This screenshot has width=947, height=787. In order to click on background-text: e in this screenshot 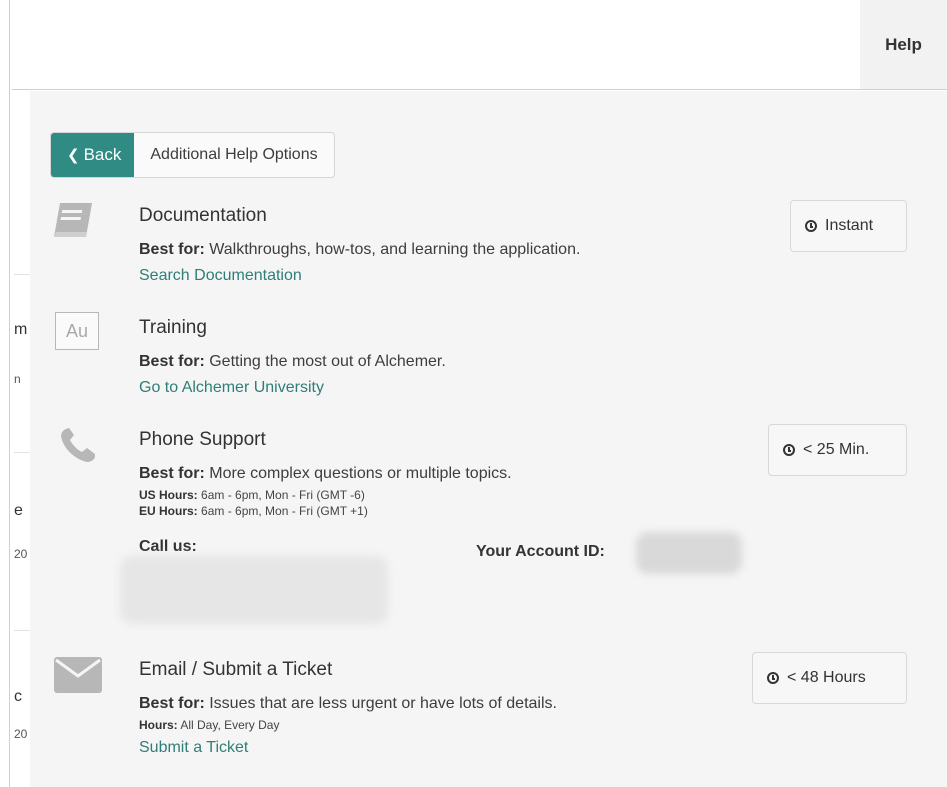, I will do `click(18, 510)`.